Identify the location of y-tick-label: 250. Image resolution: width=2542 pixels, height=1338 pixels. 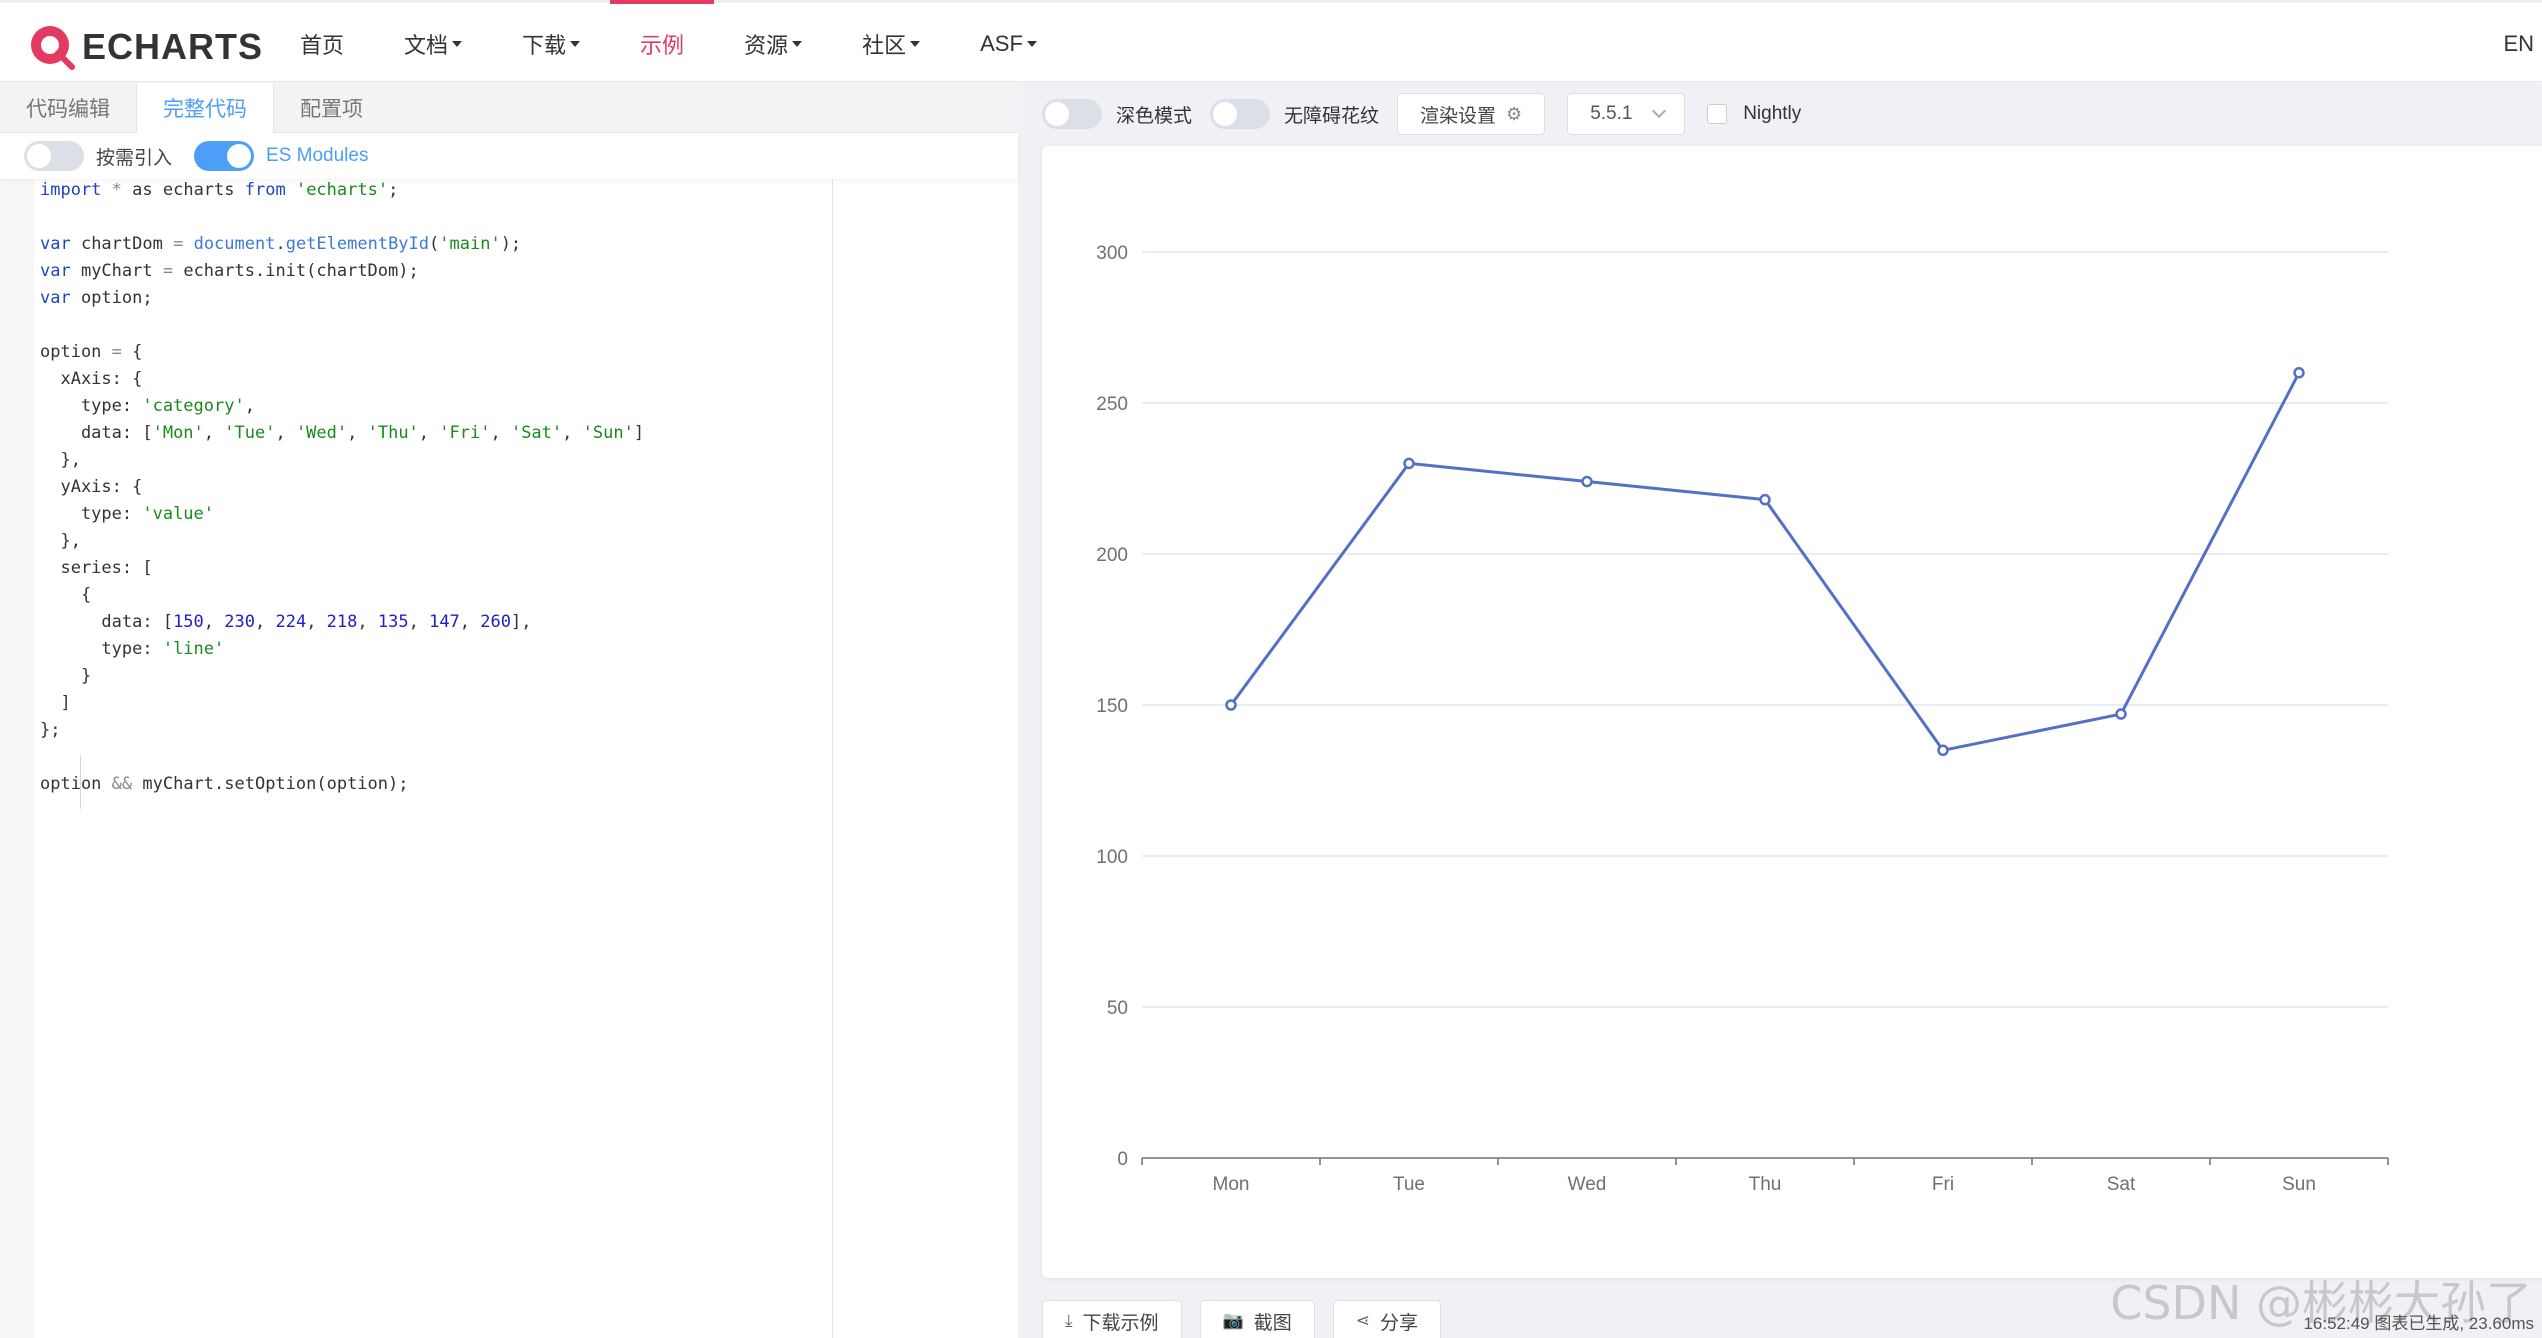
(1112, 404).